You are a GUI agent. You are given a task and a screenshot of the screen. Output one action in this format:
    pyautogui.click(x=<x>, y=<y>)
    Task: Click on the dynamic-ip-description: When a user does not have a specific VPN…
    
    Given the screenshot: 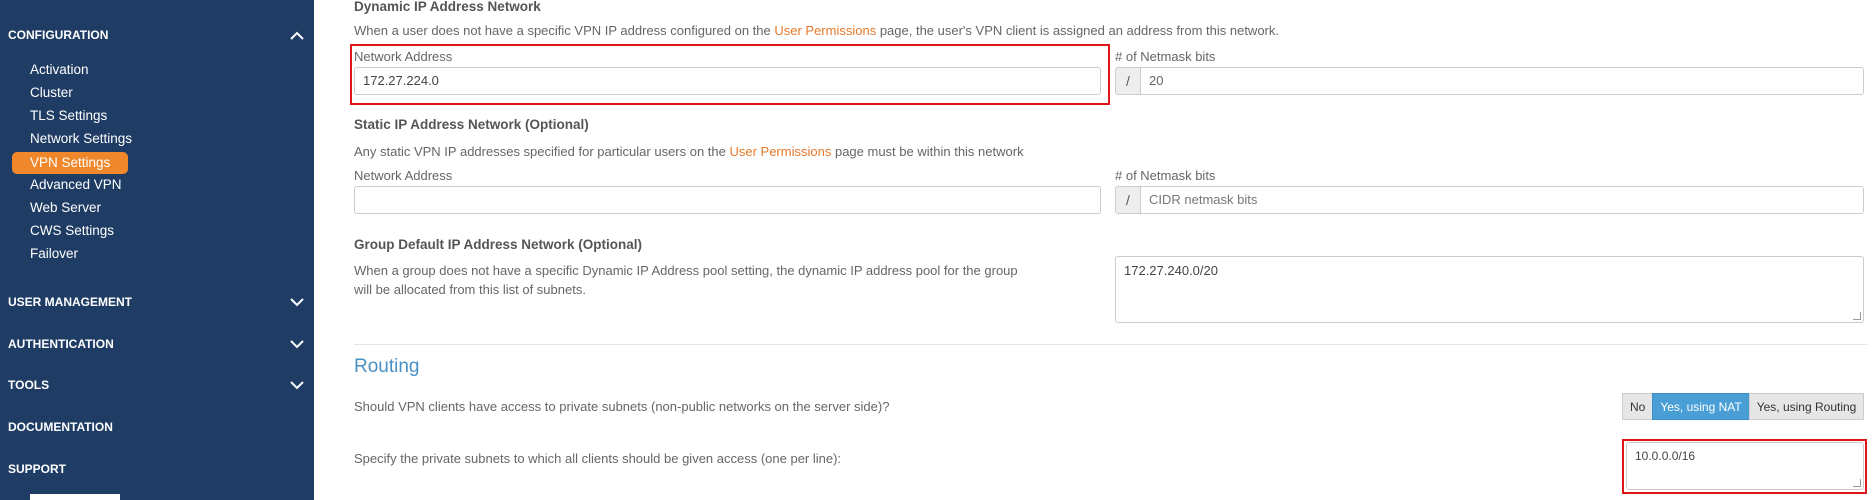 What is the action you would take?
    pyautogui.click(x=816, y=30)
    